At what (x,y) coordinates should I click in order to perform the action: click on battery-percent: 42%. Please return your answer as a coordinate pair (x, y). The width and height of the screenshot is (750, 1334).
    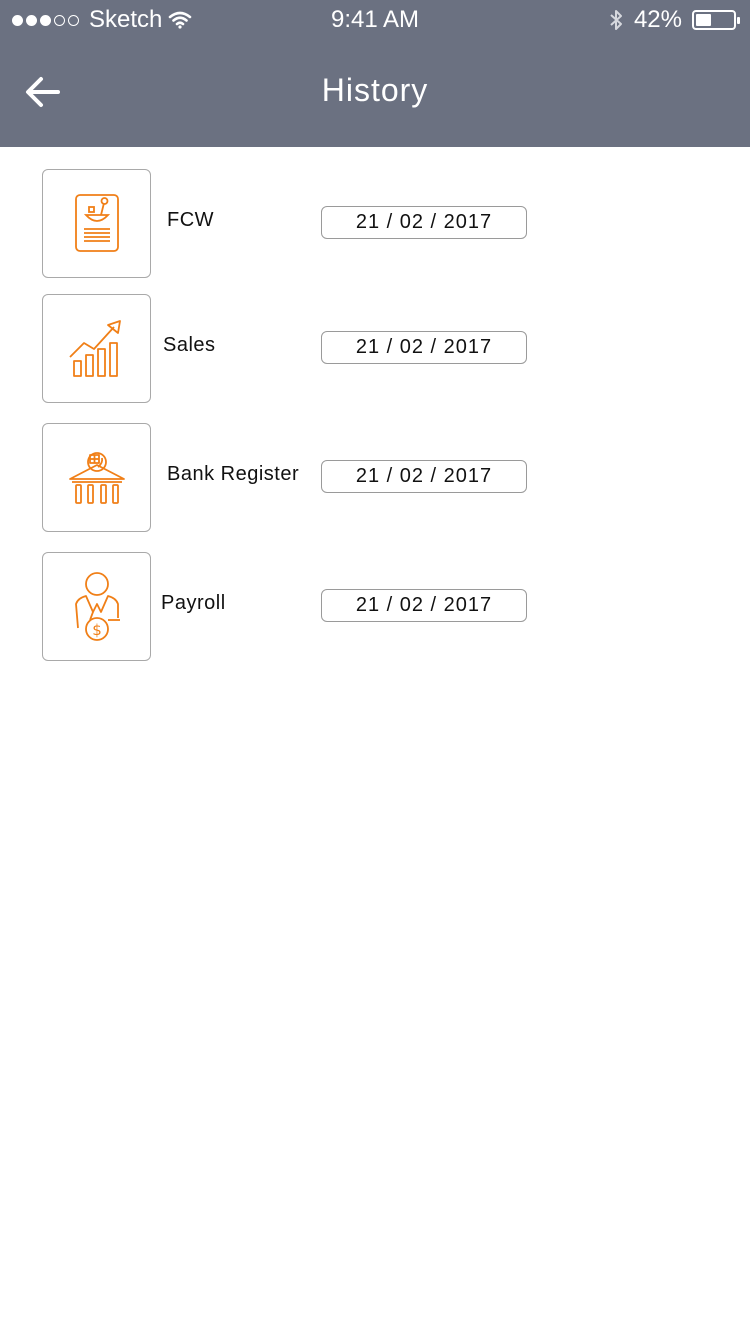
    Looking at the image, I should click on (657, 19).